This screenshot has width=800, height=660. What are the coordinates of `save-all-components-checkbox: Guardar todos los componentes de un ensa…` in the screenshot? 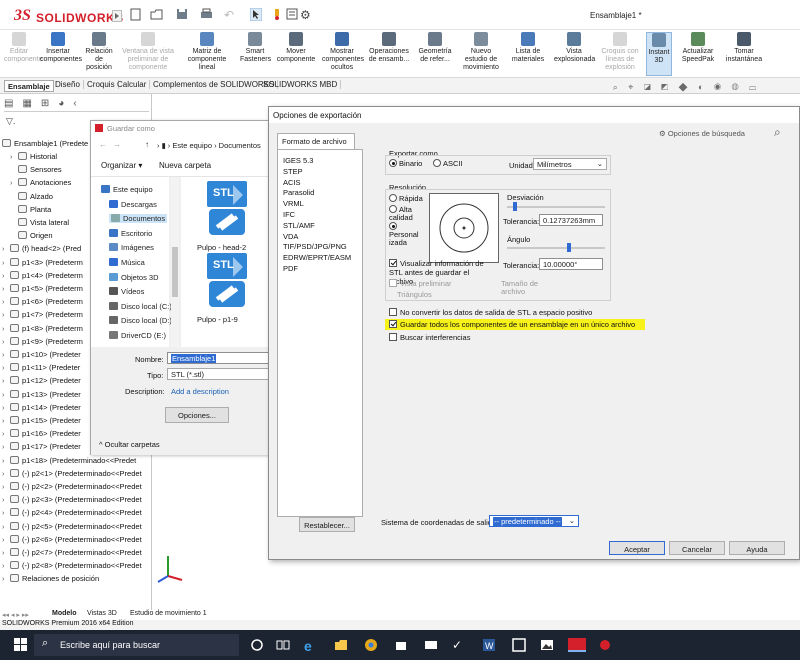 It's located at (515, 324).